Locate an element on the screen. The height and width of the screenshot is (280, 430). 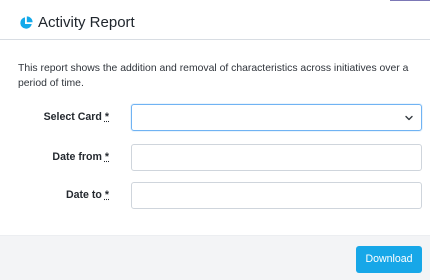
pie-chart-icon is located at coordinates (26, 22).